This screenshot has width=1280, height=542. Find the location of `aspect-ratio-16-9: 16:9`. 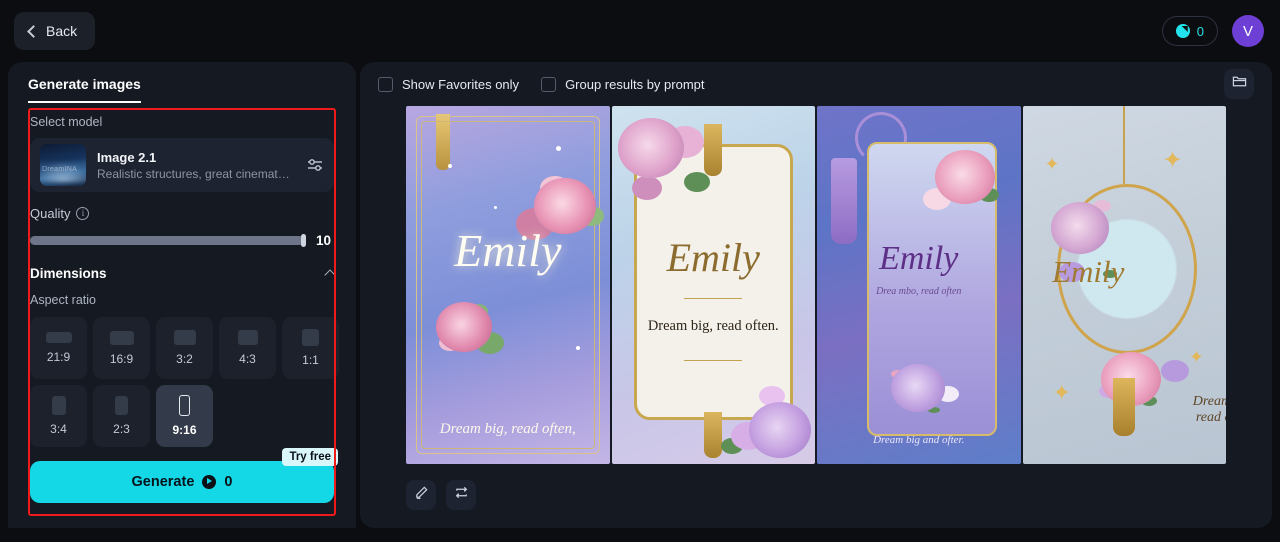

aspect-ratio-16-9: 16:9 is located at coordinates (121, 348).